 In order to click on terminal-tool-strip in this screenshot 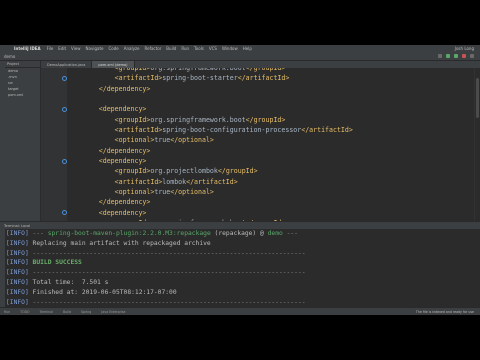, I will do `click(2, 268)`.